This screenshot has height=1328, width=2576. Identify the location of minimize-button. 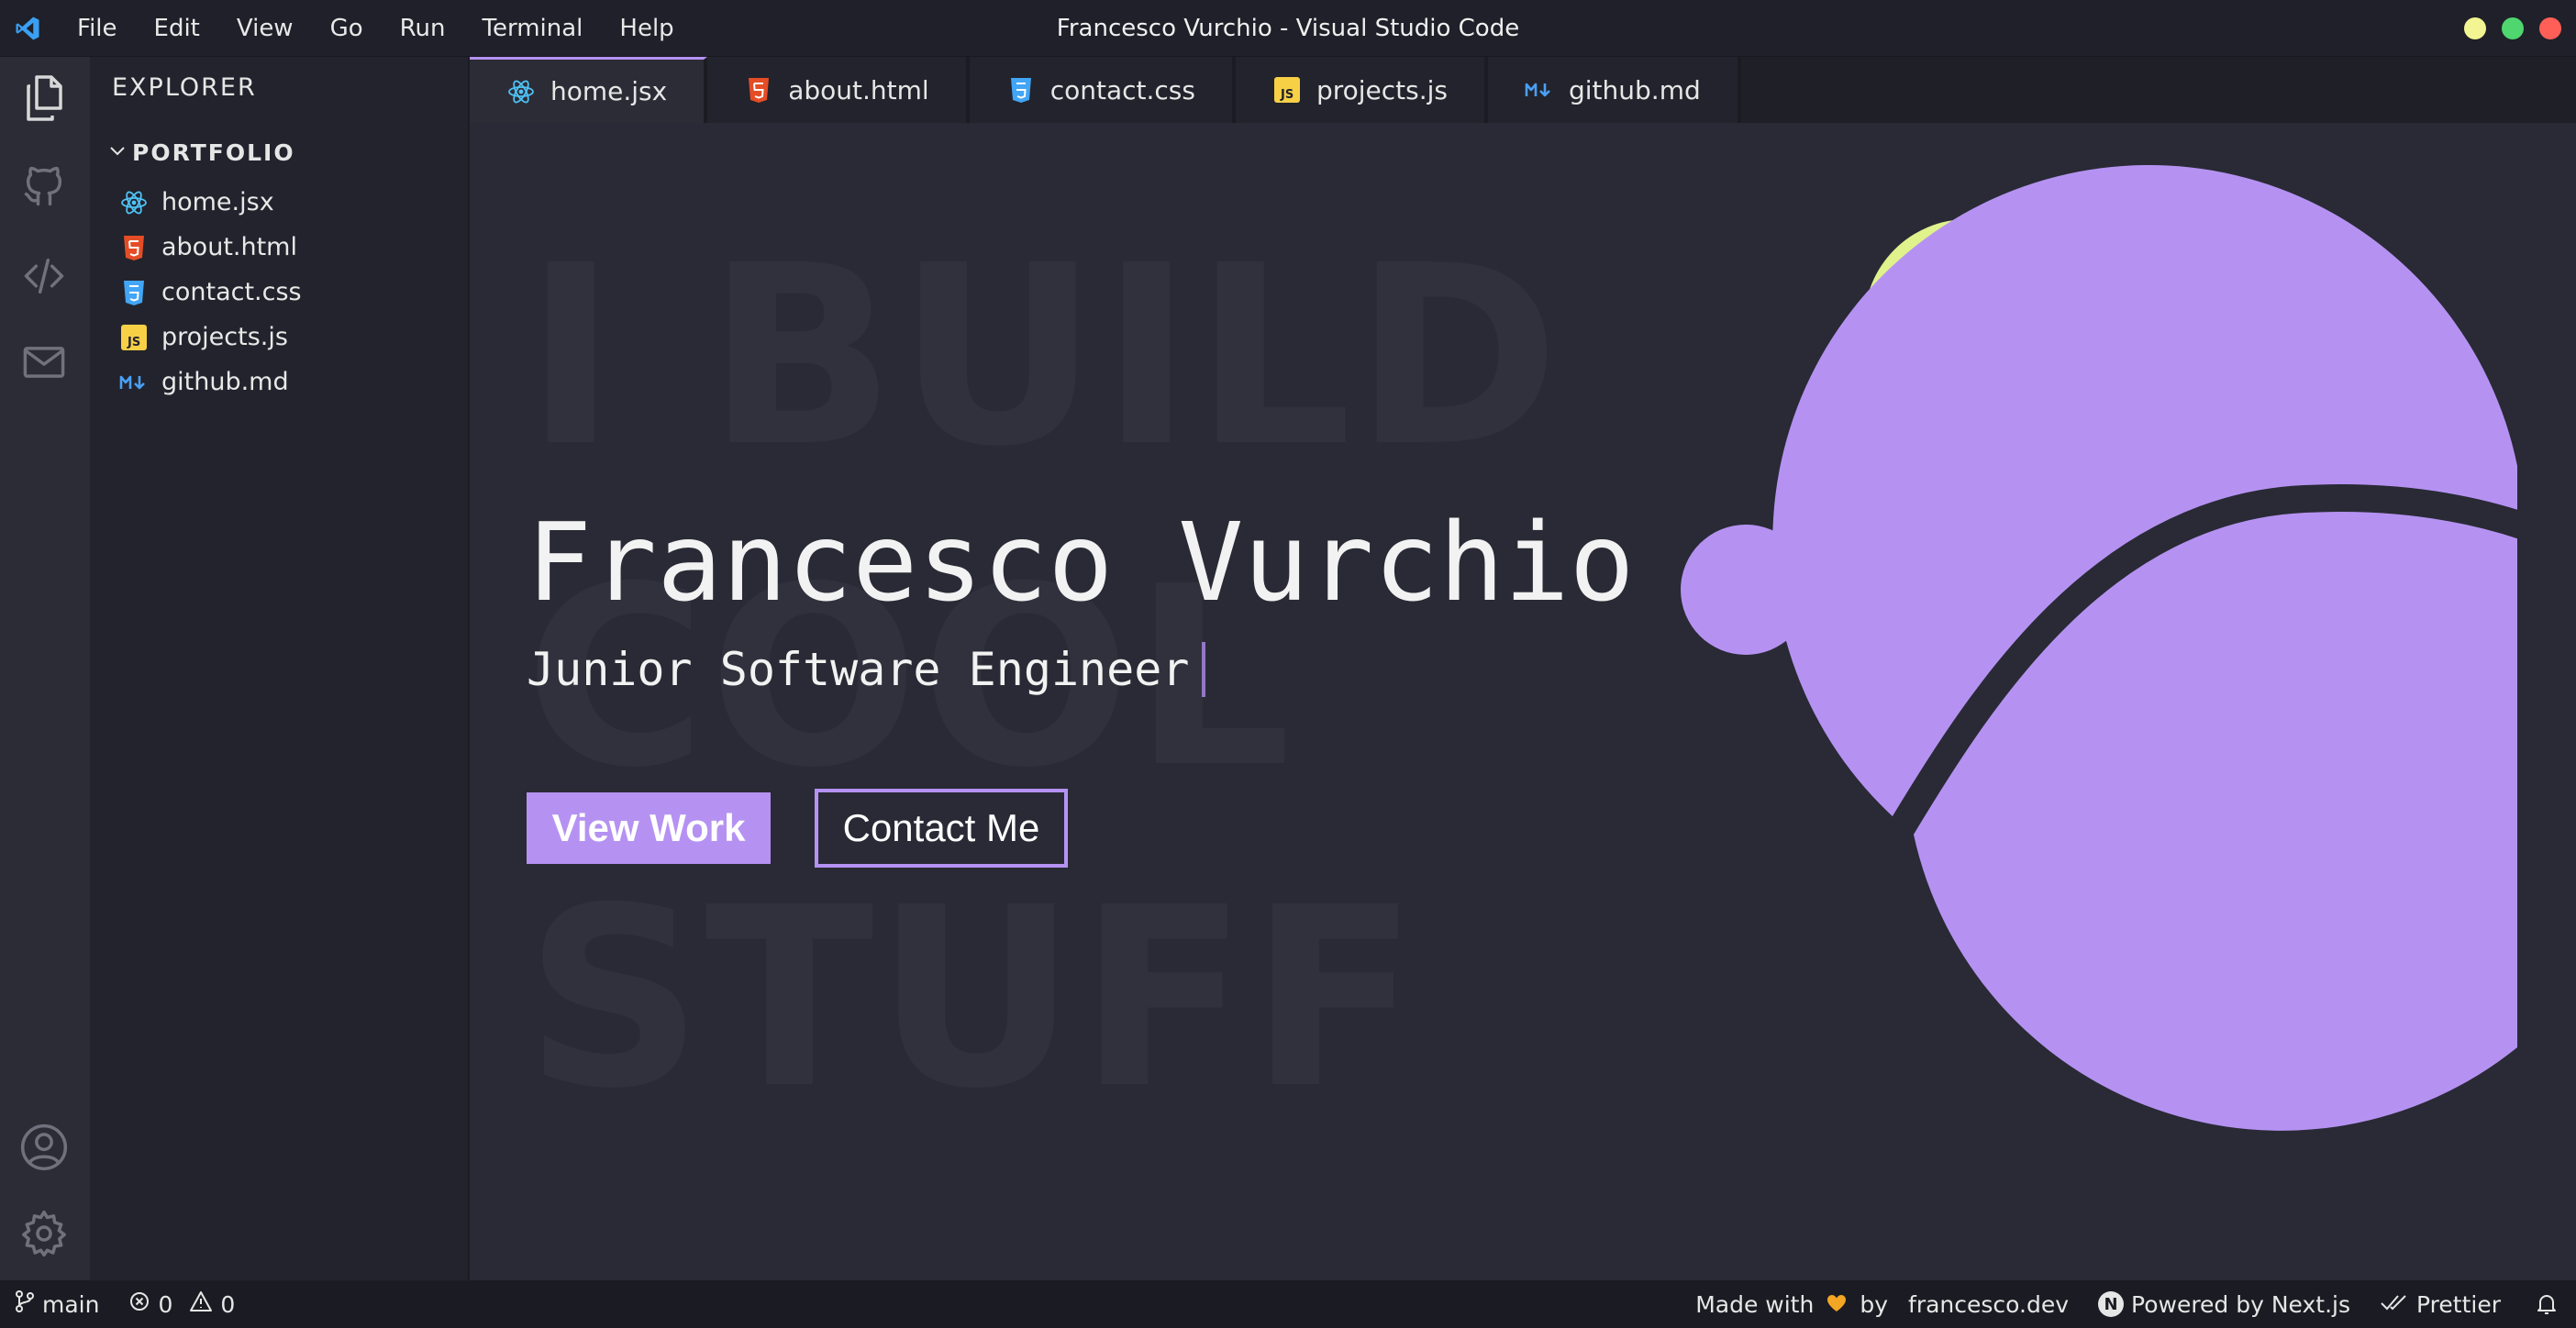
(2475, 28).